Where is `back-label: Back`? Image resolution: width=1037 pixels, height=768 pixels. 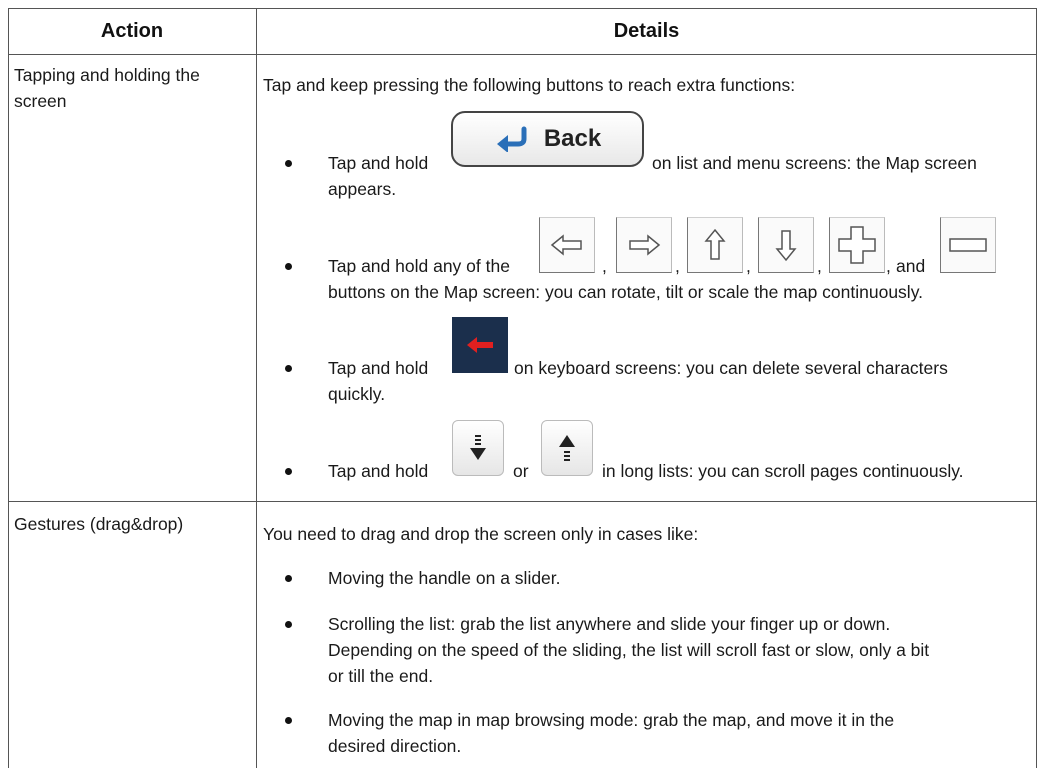 back-label: Back is located at coordinates (572, 138).